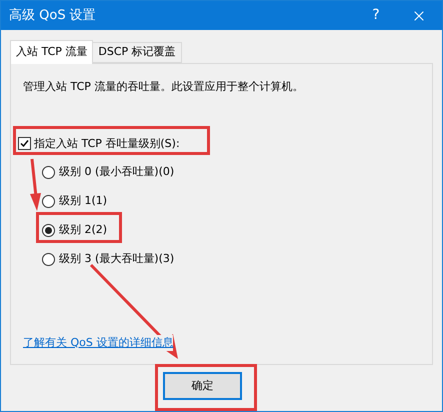 This screenshot has width=443, height=412. Describe the element at coordinates (116, 258) in the screenshot. I see `radio-label: 级别 3 (最大吞吐量)(3)` at that location.